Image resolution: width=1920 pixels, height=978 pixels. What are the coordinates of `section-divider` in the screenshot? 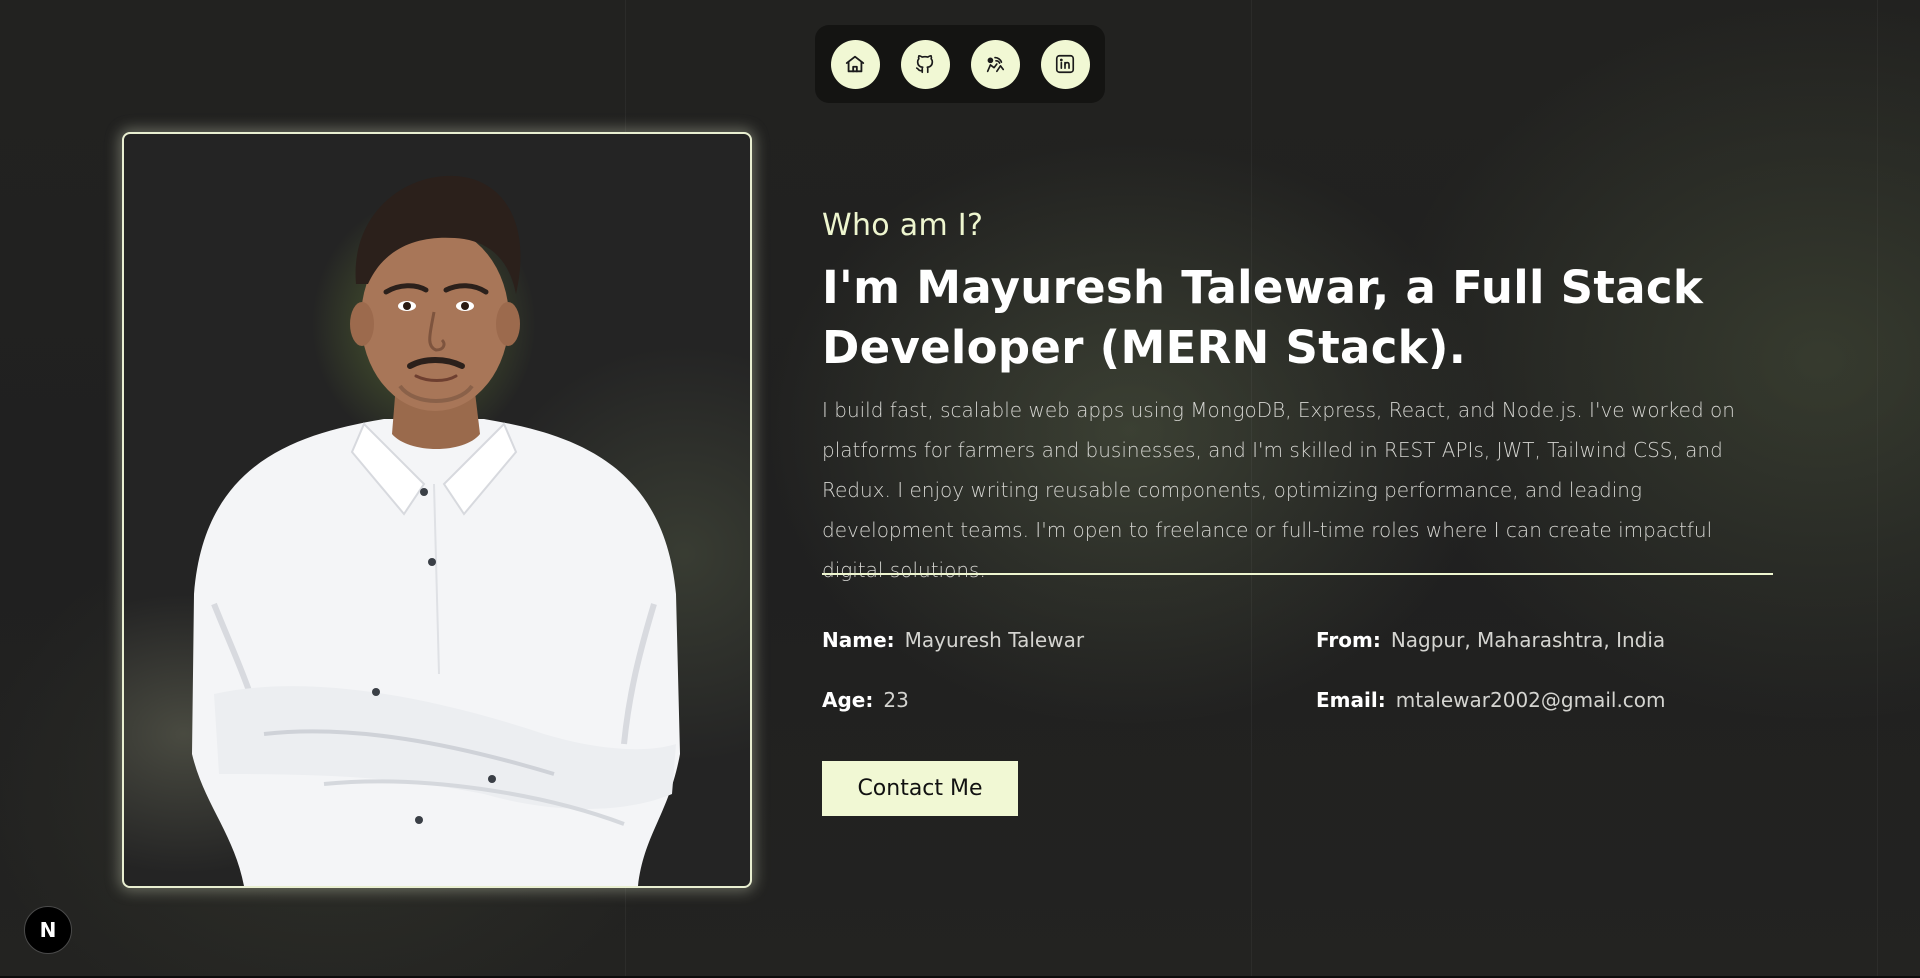 It's located at (1297, 574).